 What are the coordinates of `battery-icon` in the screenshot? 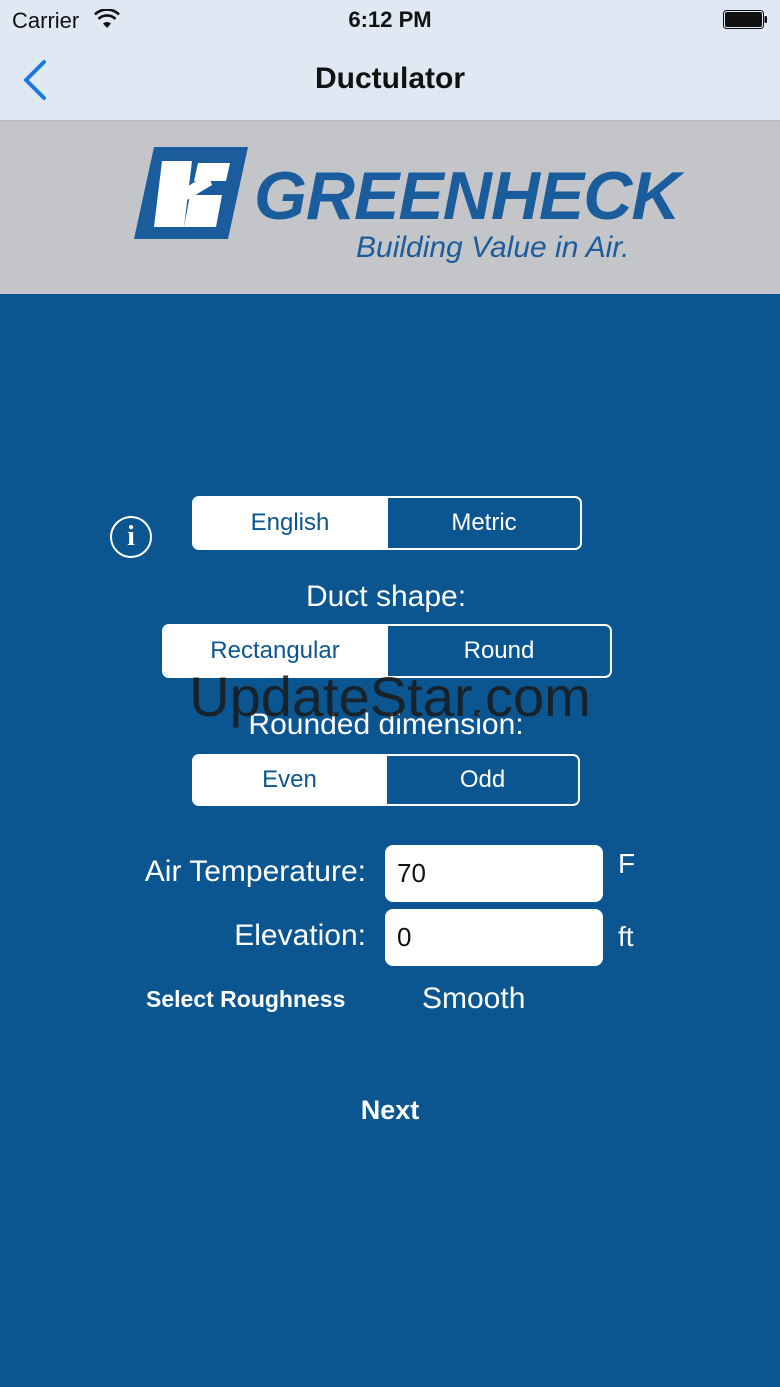 It's located at (745, 19).